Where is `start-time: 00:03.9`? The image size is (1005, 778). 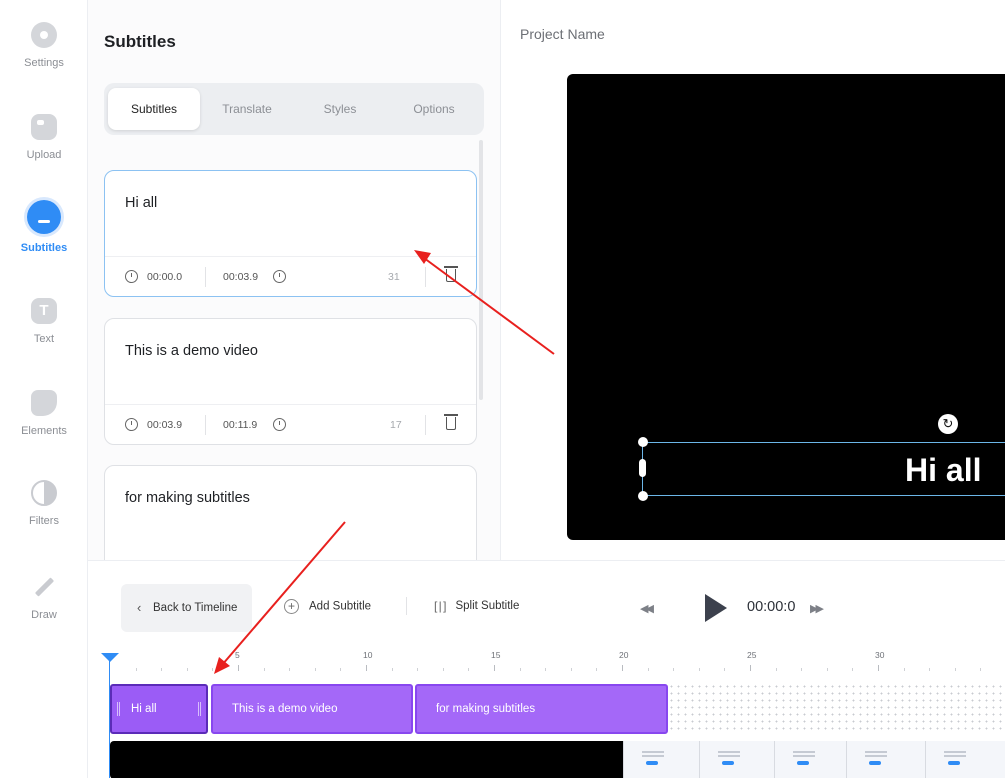
start-time: 00:03.9 is located at coordinates (164, 425).